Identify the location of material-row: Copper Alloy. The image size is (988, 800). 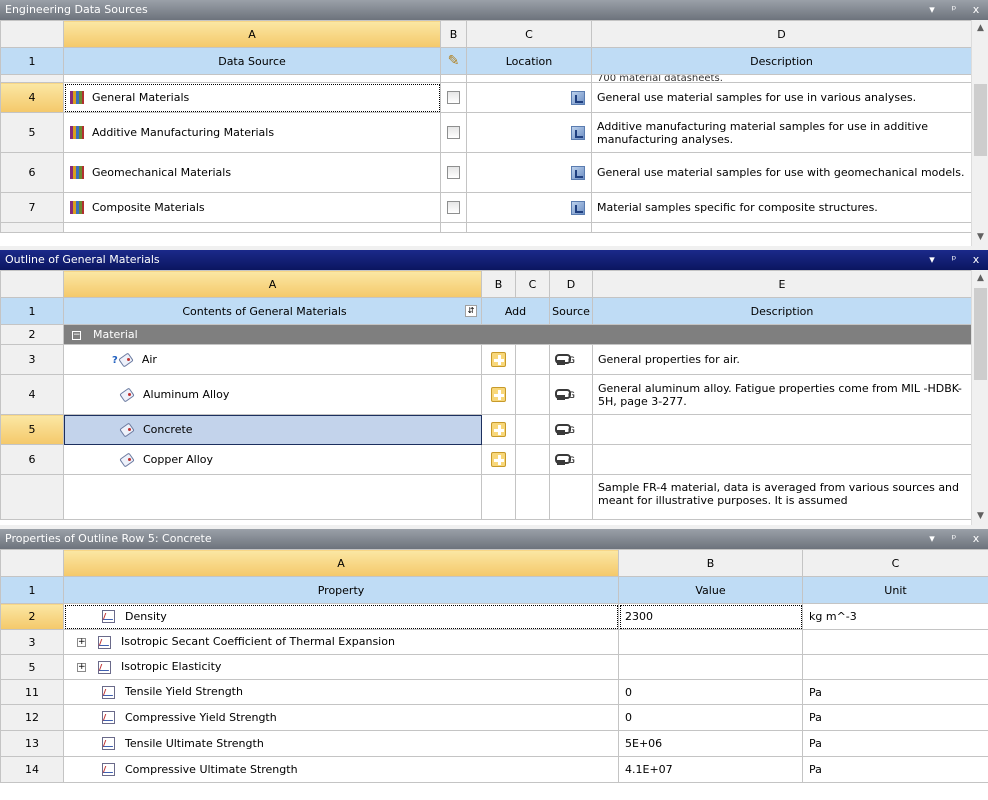
(272, 459).